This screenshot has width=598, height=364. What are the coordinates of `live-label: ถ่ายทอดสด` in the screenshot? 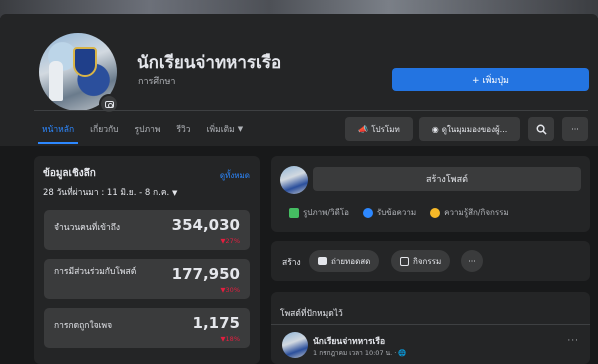 It's located at (351, 261).